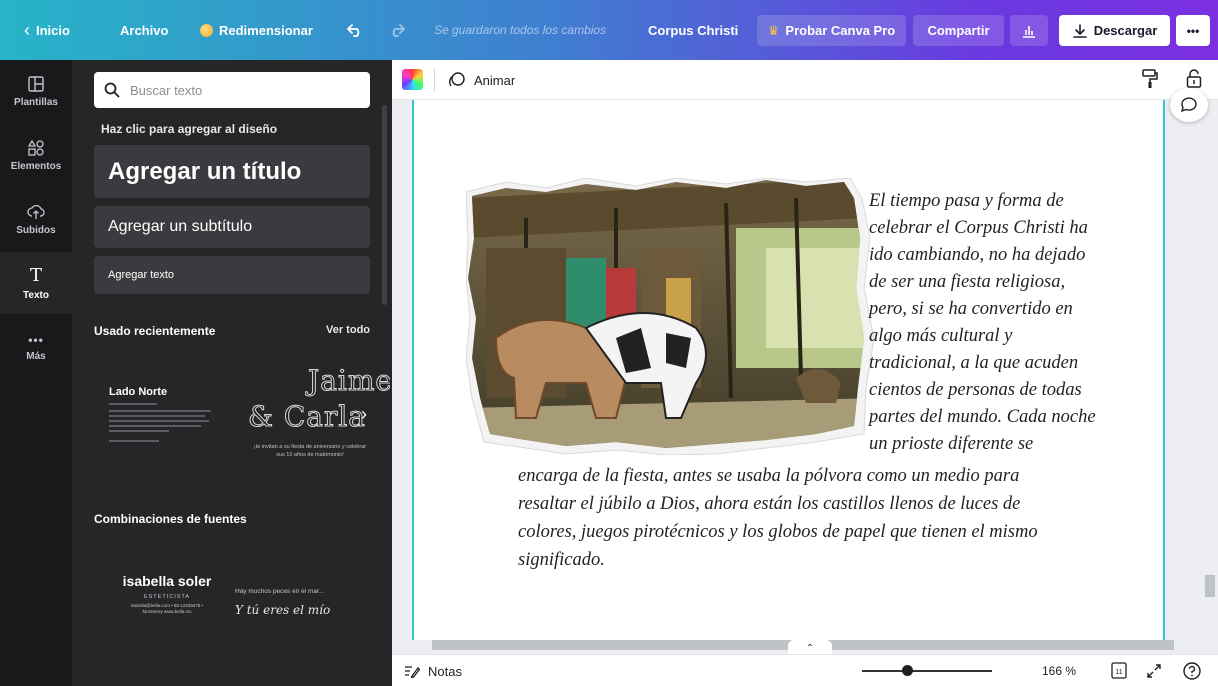 Image resolution: width=1218 pixels, height=686 pixels. I want to click on animate-icon, so click(457, 79).